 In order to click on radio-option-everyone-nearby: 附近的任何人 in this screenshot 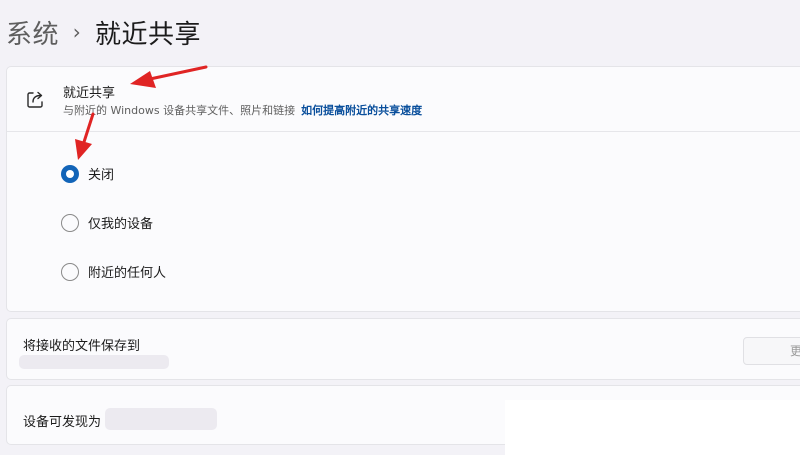, I will do `click(113, 271)`.